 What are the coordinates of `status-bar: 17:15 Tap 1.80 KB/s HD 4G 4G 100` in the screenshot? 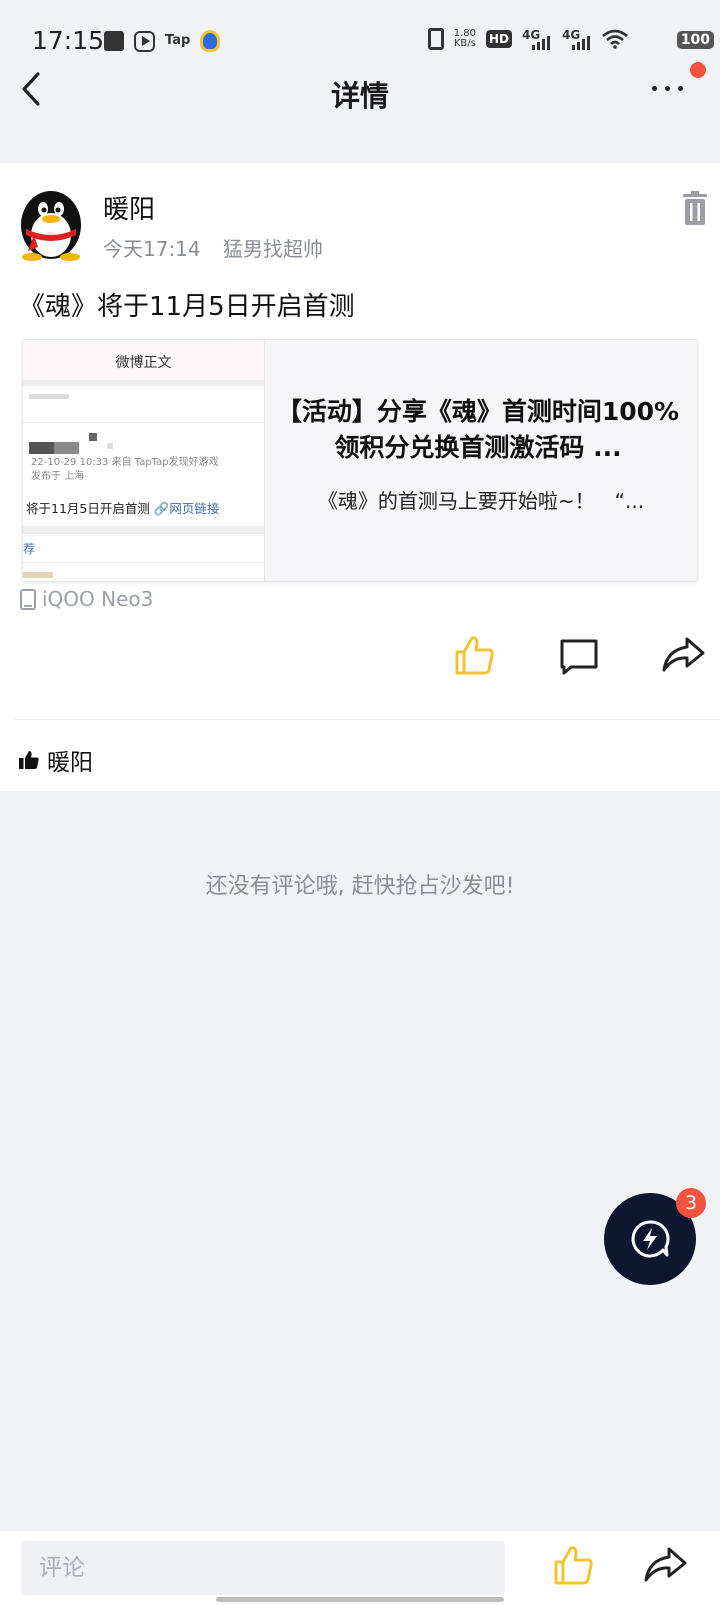 It's located at (360, 35).